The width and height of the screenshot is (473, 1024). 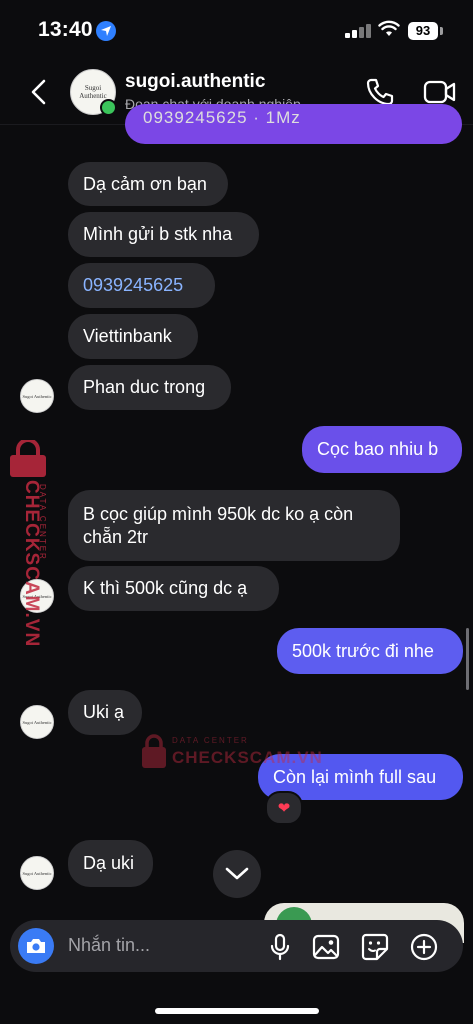 I want to click on online-status-dot, so click(x=108, y=107).